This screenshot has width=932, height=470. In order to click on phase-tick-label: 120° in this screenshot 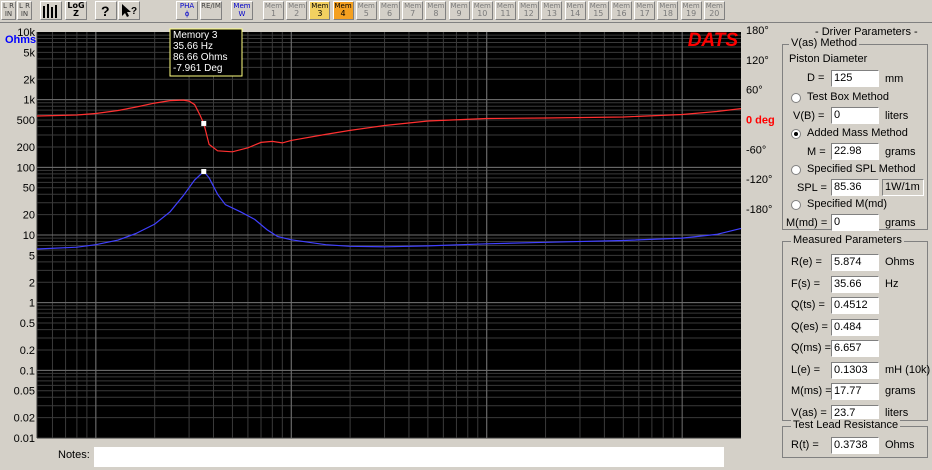, I will do `click(757, 61)`.